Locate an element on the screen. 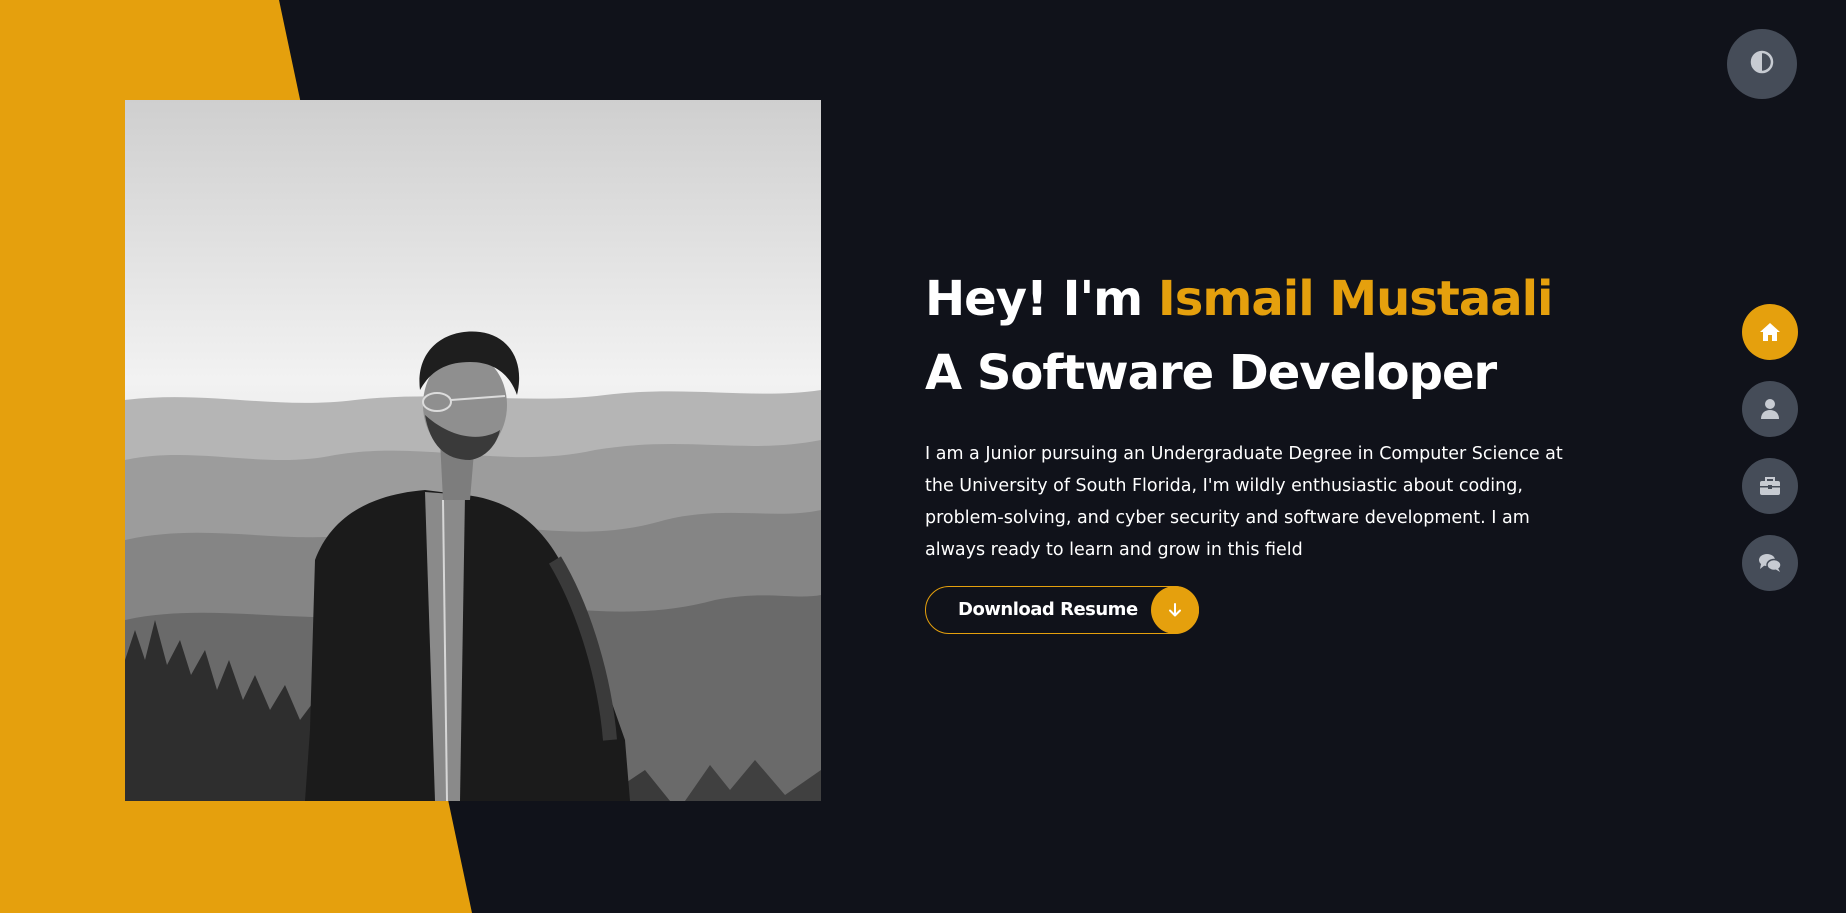 This screenshot has width=1846, height=913. nav-home-button is located at coordinates (1770, 332).